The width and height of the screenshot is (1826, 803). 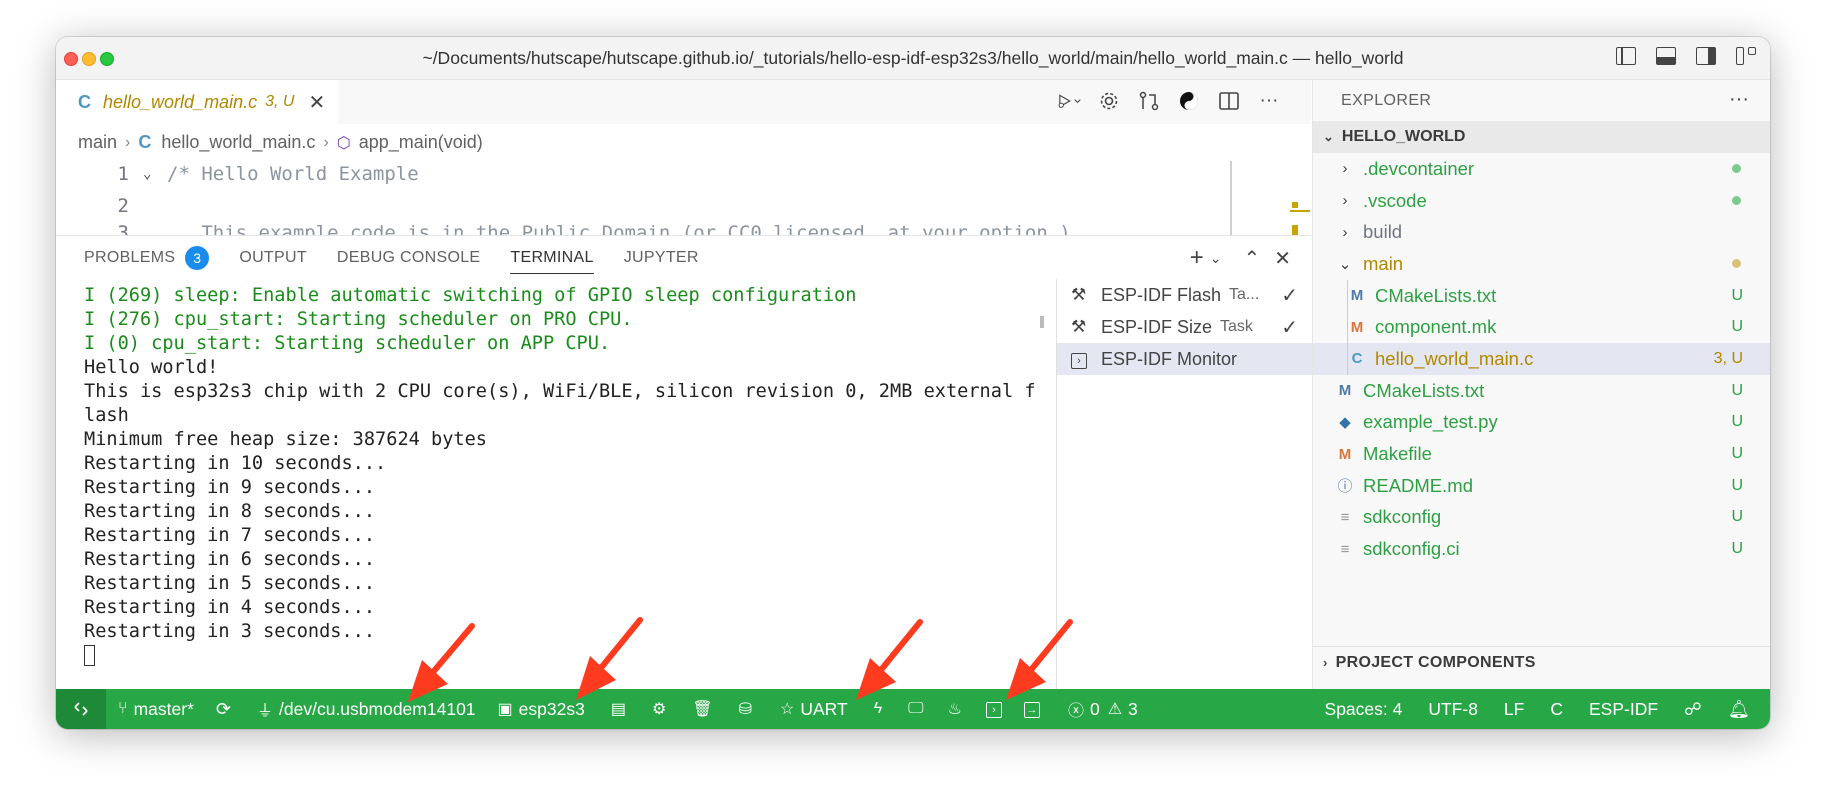 I want to click on customize-layout-icon, so click(x=1746, y=56).